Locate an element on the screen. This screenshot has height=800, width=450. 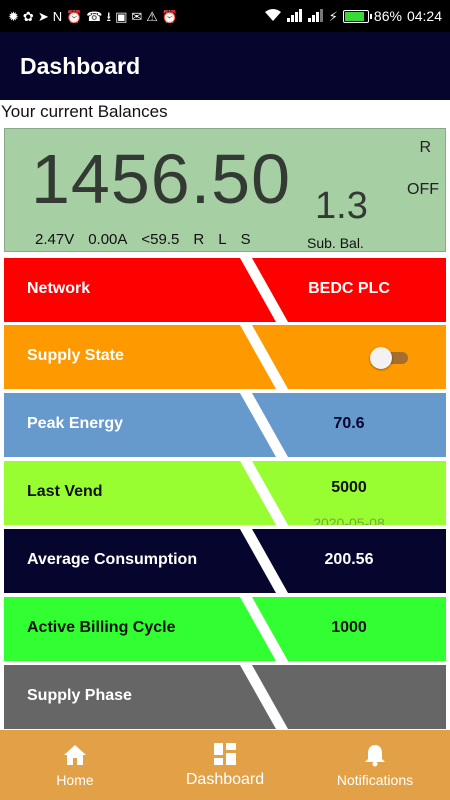
row-supply-phase: Supply Phase is located at coordinates (225, 697).